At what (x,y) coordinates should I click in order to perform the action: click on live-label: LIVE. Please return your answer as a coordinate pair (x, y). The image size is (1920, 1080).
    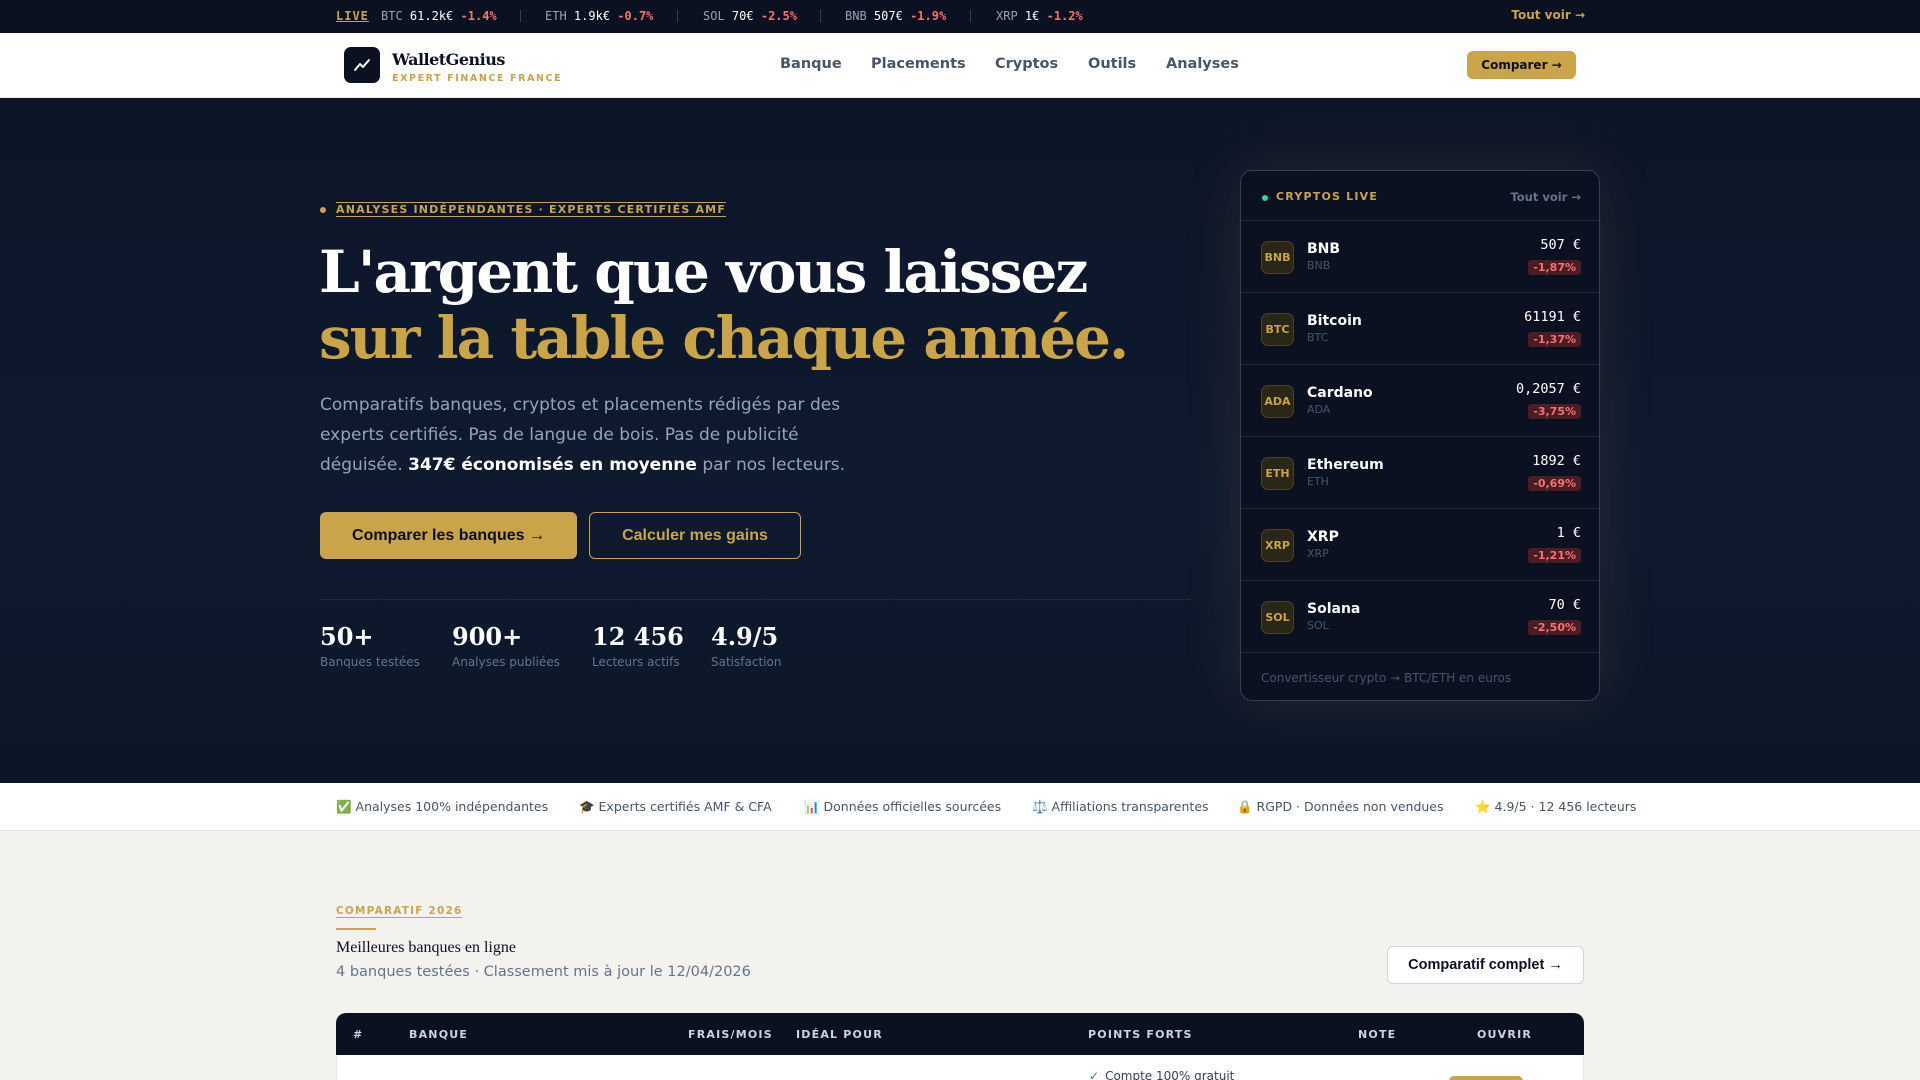
    Looking at the image, I should click on (352, 16).